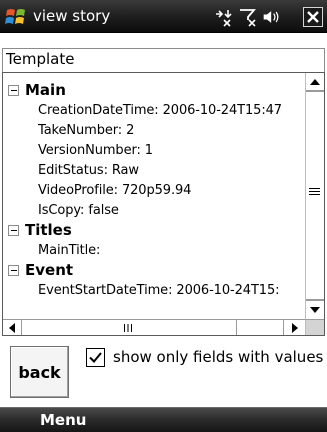 This screenshot has height=432, width=327. I want to click on field-text: TakeNumber: 2, so click(86, 130).